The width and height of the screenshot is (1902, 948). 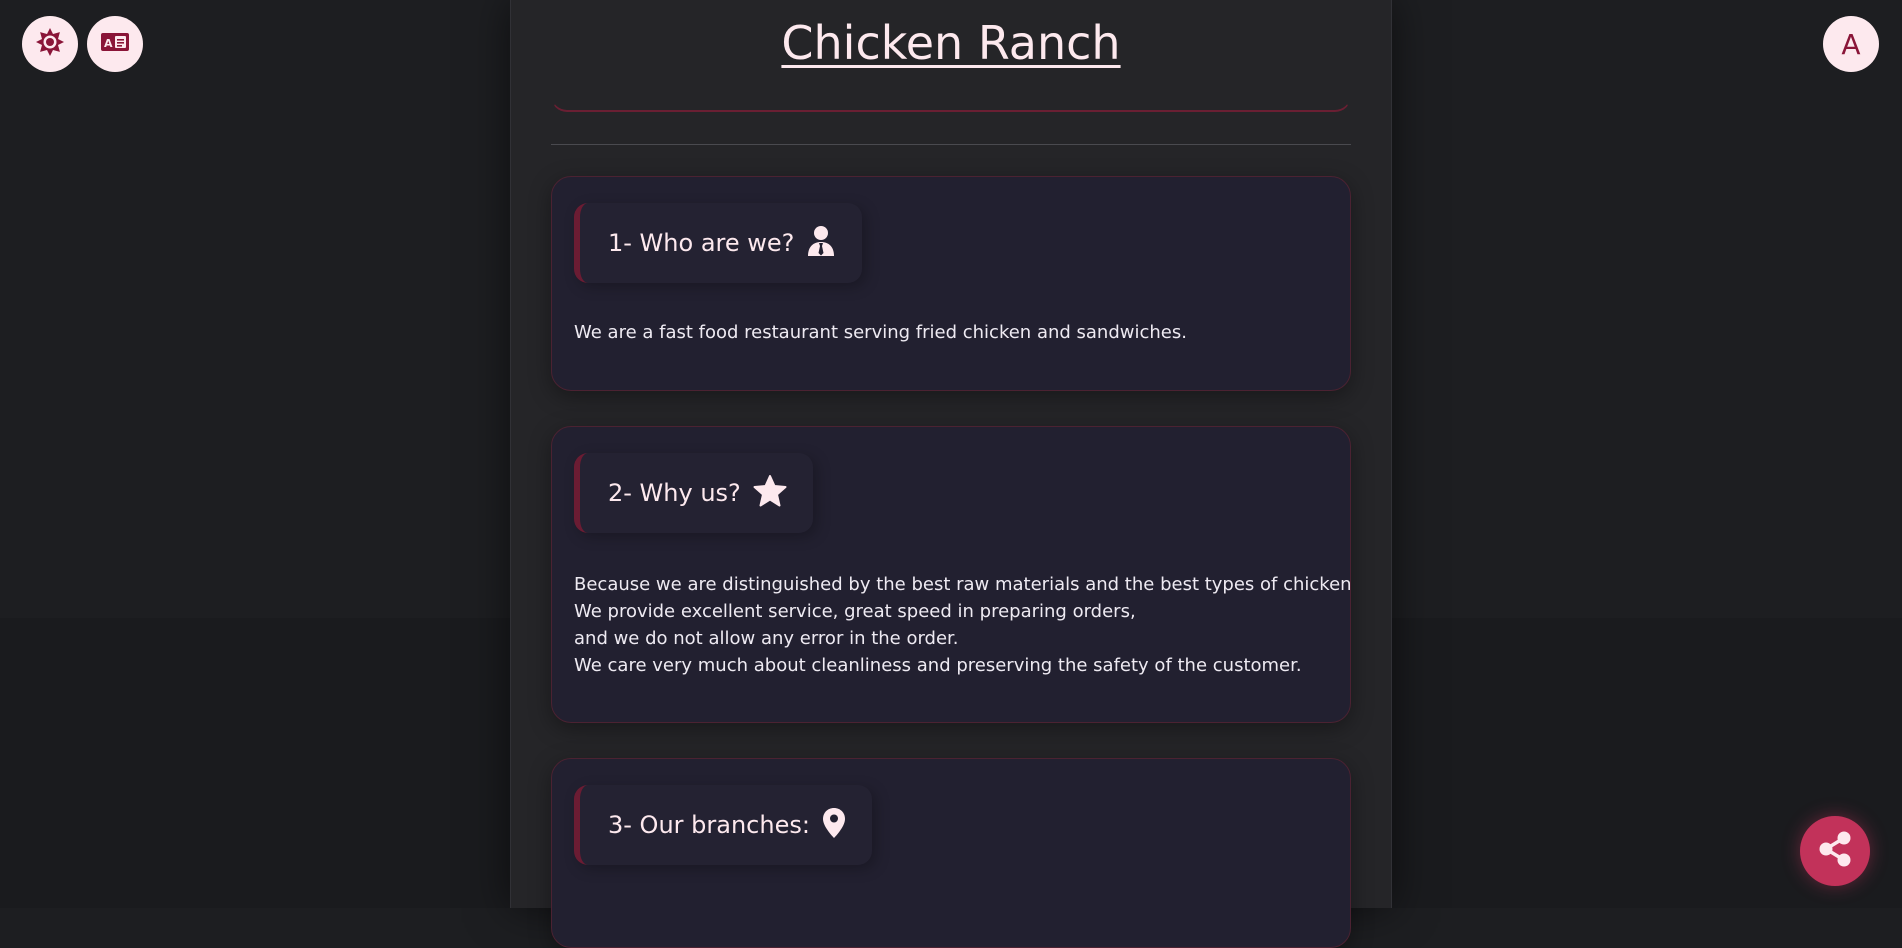 I want to click on language-toggle-button: A, so click(x=115, y=44).